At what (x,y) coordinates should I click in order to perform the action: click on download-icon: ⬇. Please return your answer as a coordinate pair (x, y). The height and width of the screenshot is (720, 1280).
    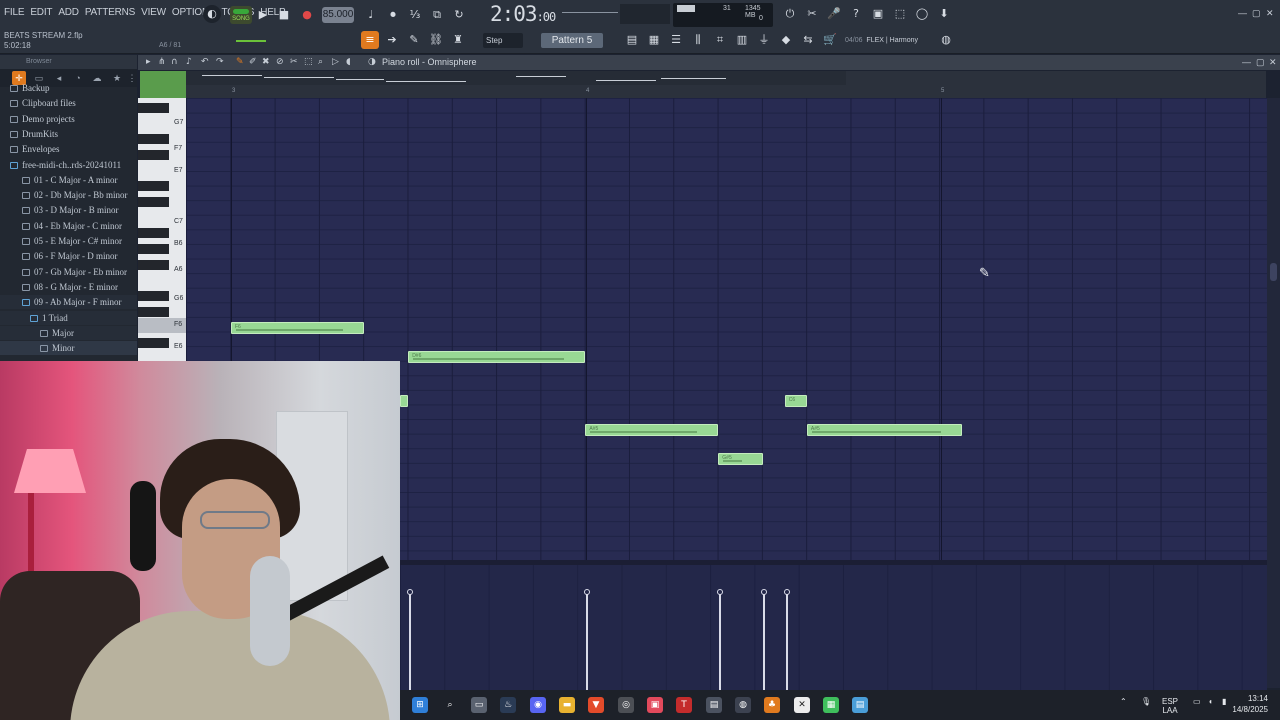
    Looking at the image, I should click on (944, 14).